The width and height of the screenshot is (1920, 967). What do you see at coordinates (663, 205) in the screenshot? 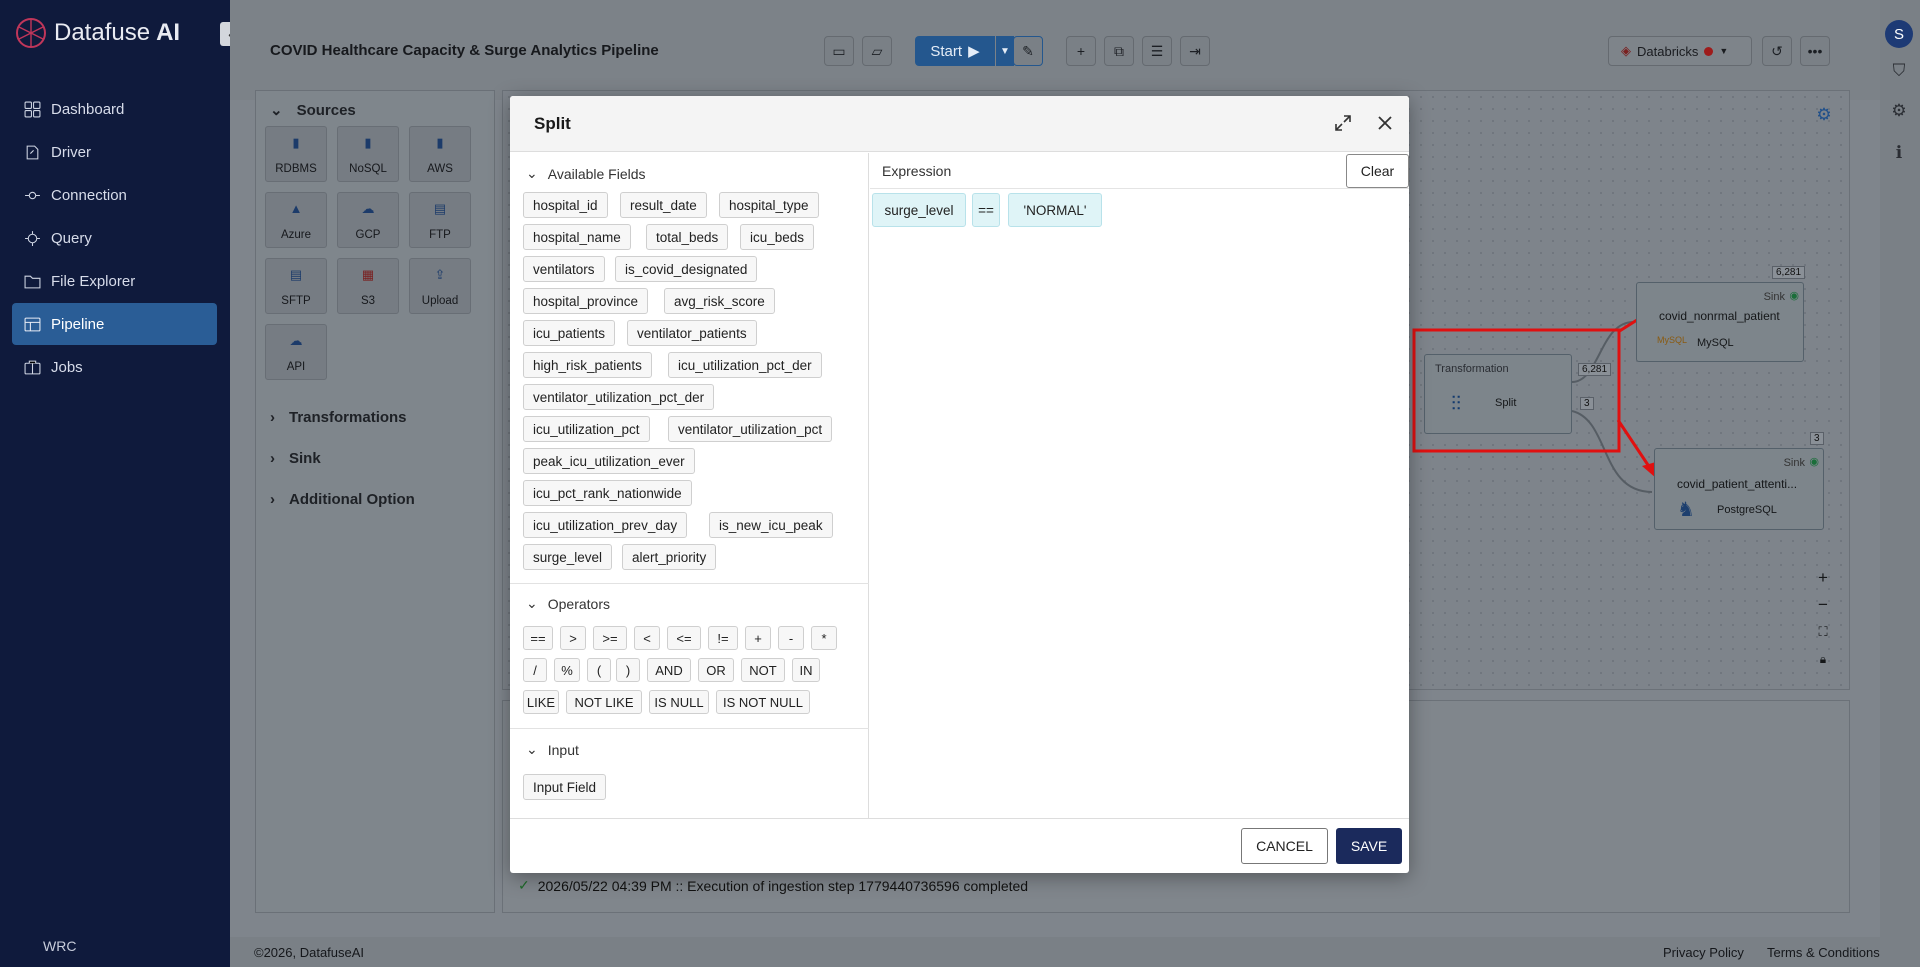
I see `field-chip: result_date` at bounding box center [663, 205].